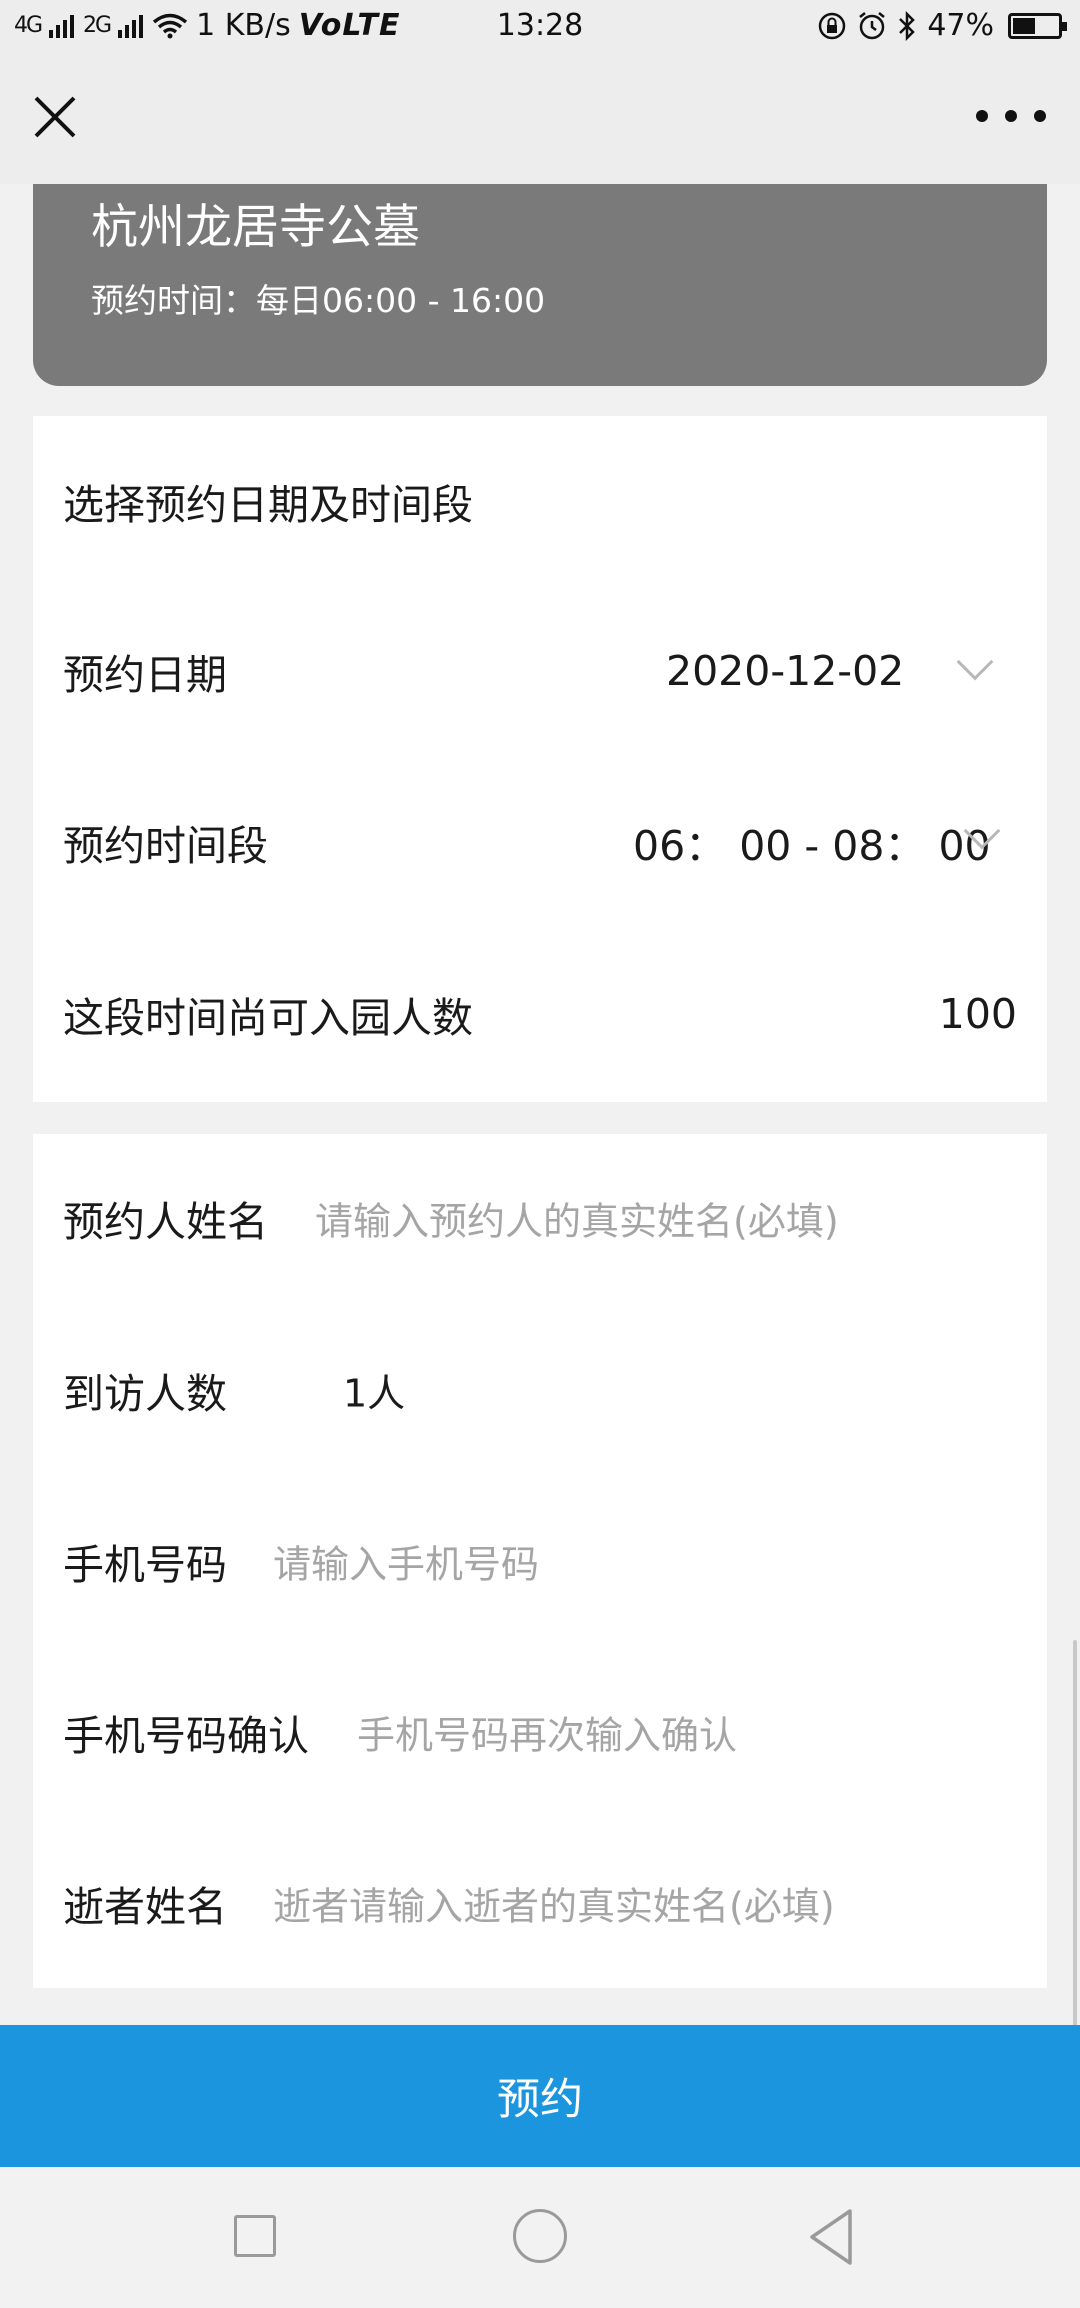  Describe the element at coordinates (406, 1561) in the screenshot. I see `phone-input: 请输入手机号码` at that location.